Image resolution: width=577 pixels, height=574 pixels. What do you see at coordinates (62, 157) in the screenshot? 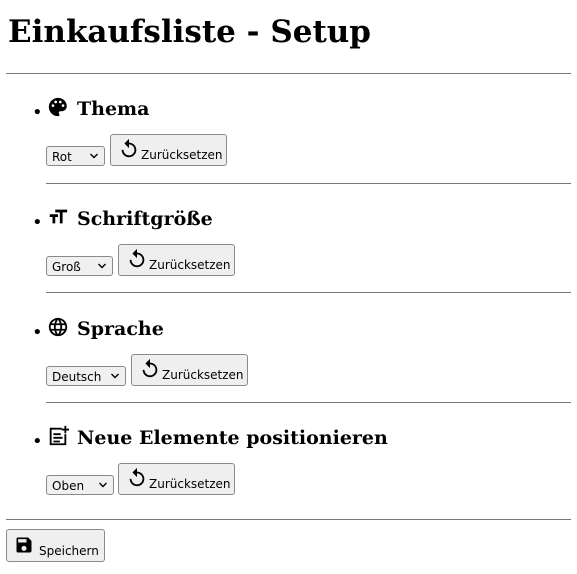
I see `theme-select-value: Rot` at bounding box center [62, 157].